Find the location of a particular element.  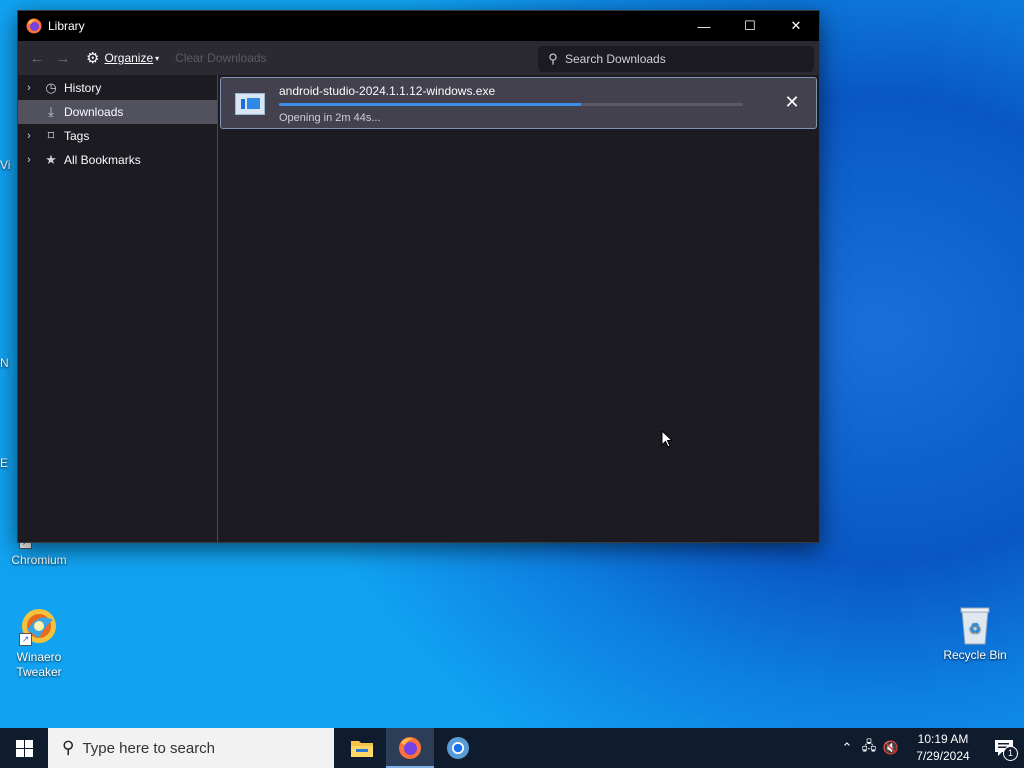

clock-time: 10:19 AM is located at coordinates (943, 739).